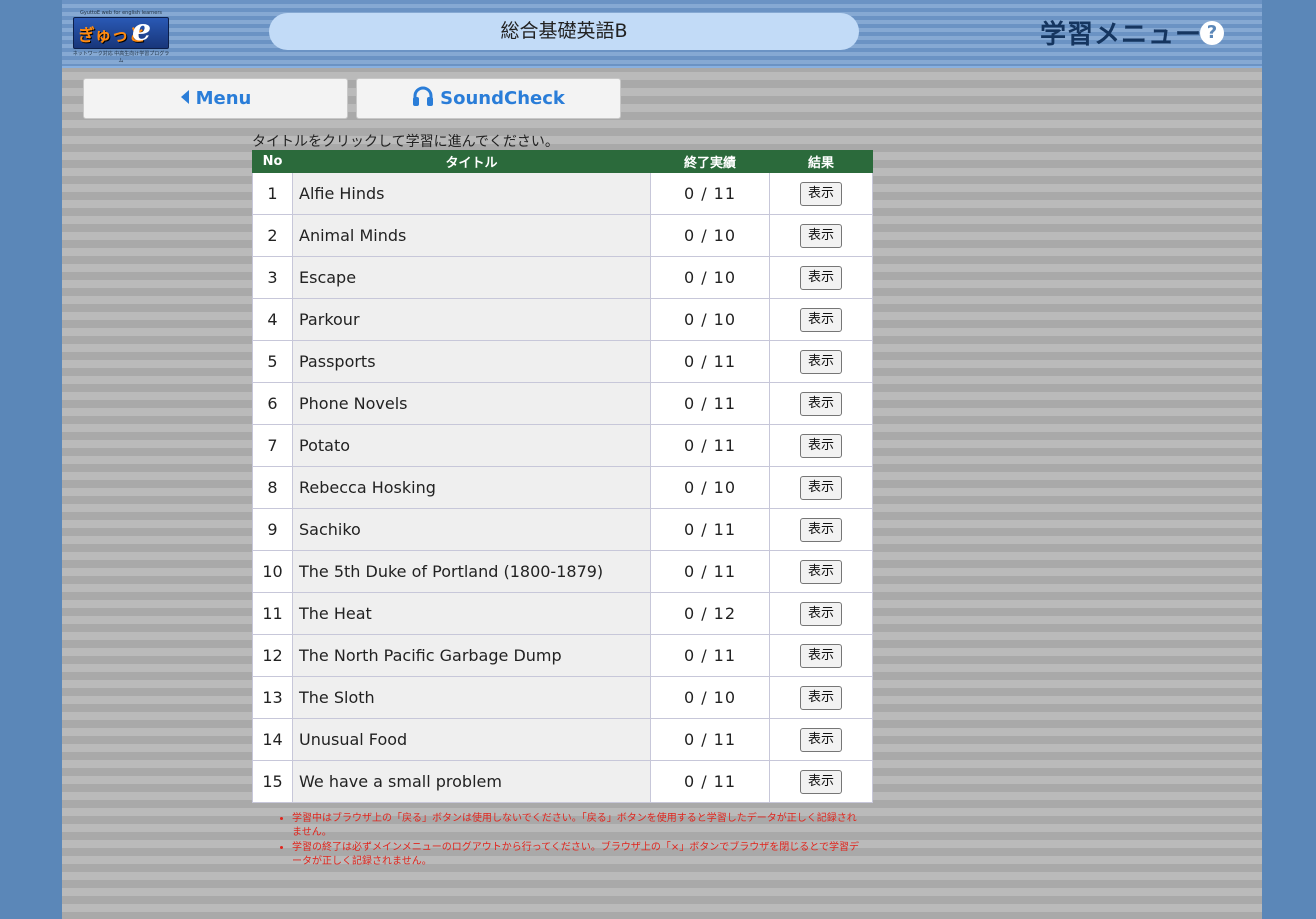 Image resolution: width=1316 pixels, height=919 pixels. I want to click on lesson-title-link: Unusual Food, so click(471, 739).